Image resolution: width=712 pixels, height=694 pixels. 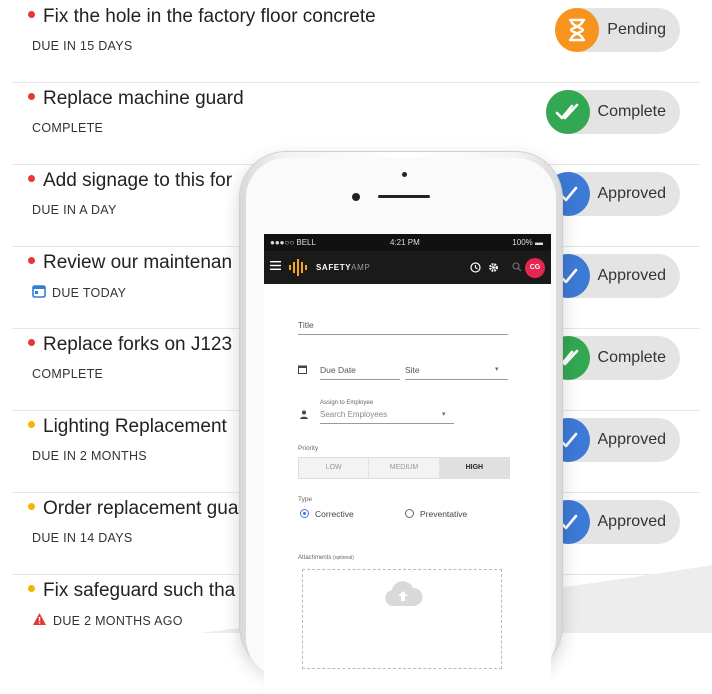 What do you see at coordinates (356, 197) in the screenshot?
I see `front-camera` at bounding box center [356, 197].